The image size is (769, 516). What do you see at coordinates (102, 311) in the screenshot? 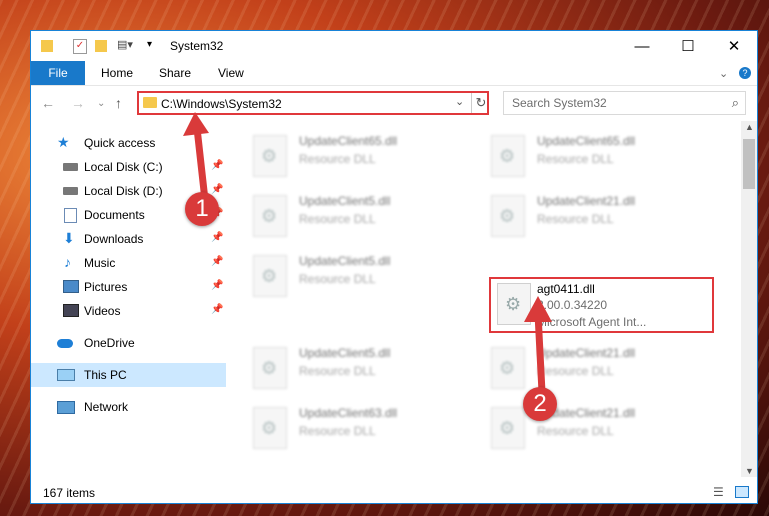
I see `sidebar-item-label: Videos` at bounding box center [102, 311].